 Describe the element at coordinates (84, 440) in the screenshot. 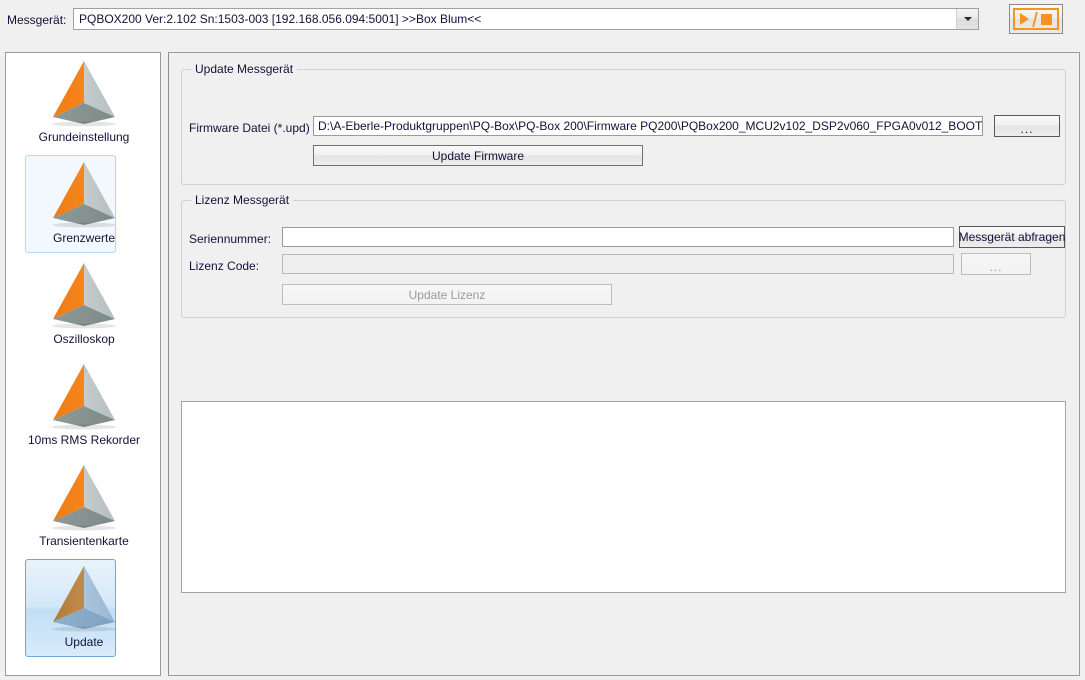

I see `sidebar-item-label: 10ms RMS Rekorder` at that location.